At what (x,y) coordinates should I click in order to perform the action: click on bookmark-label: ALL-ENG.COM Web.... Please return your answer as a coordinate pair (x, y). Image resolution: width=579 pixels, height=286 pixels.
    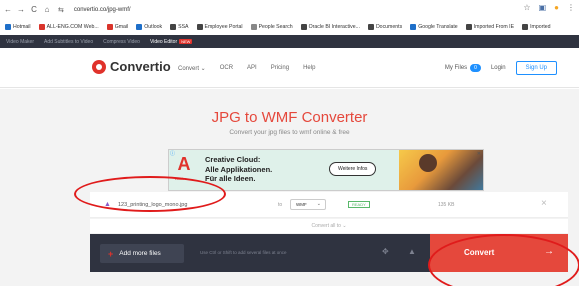
    Looking at the image, I should click on (72, 27).